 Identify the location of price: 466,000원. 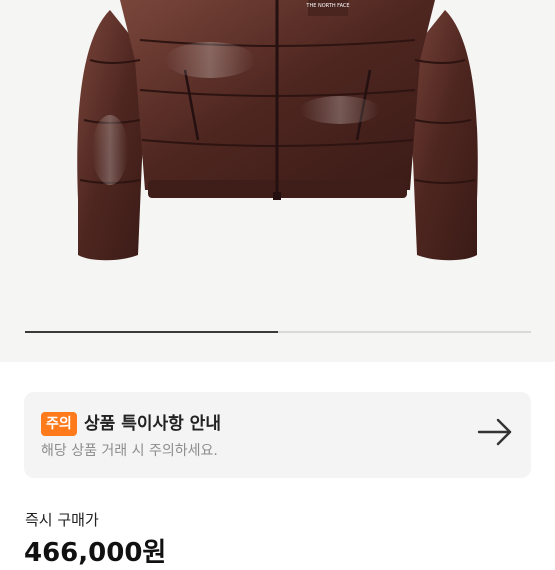
(95, 553).